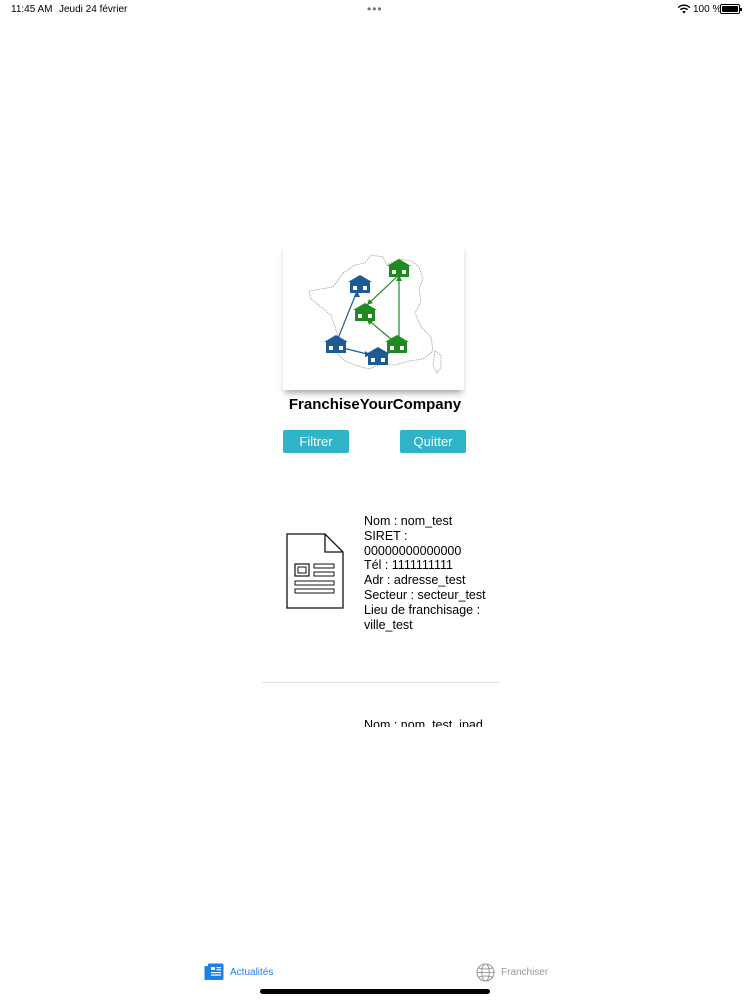 The image size is (750, 1000). What do you see at coordinates (375, 404) in the screenshot?
I see `brand-name: FranchiseYourCompany` at bounding box center [375, 404].